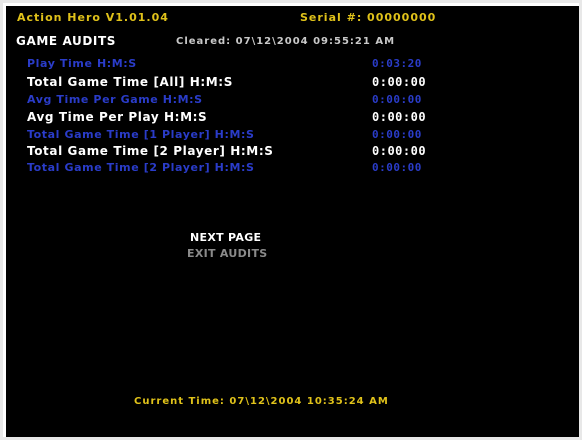 Image resolution: width=582 pixels, height=440 pixels. Describe the element at coordinates (93, 17) in the screenshot. I see `game-version: Action Hero V1.01.04` at that location.